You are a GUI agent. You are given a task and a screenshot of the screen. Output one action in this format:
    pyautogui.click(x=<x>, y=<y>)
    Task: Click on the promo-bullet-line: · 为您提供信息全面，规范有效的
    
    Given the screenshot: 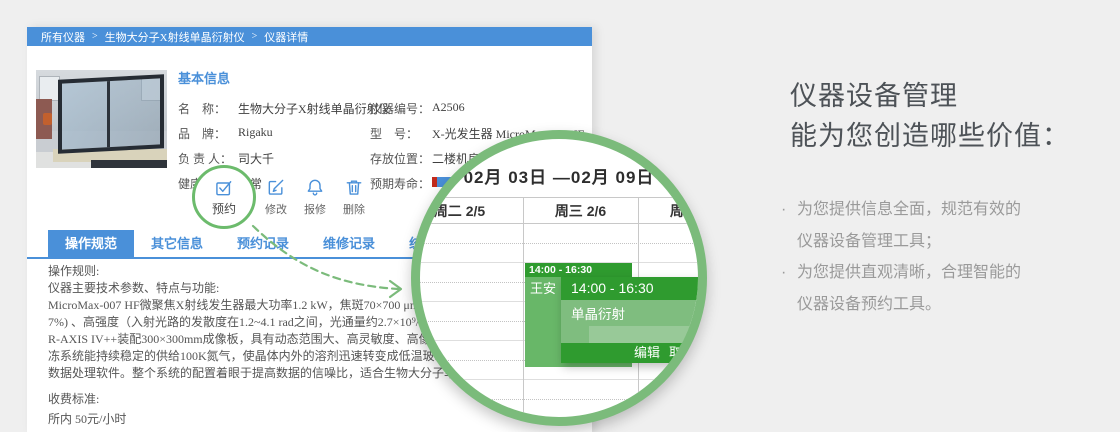 What is the action you would take?
    pyautogui.click(x=901, y=210)
    